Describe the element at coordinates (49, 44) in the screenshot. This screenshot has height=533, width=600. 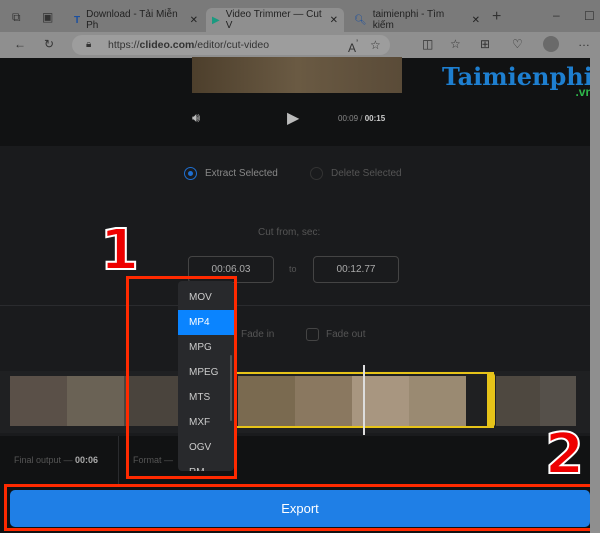
I see `refresh-icon: ↻` at that location.